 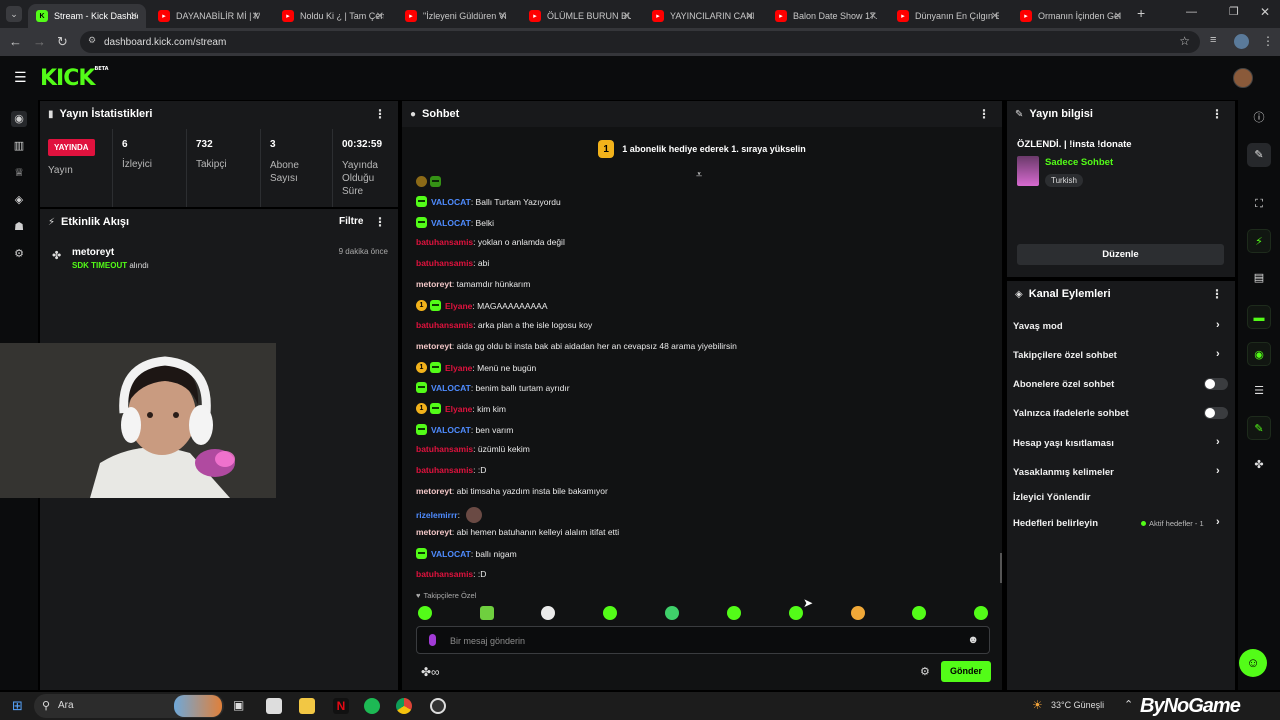 I want to click on browser-tab: K Stream - Kick Dashbo ✕, so click(x=87, y=16).